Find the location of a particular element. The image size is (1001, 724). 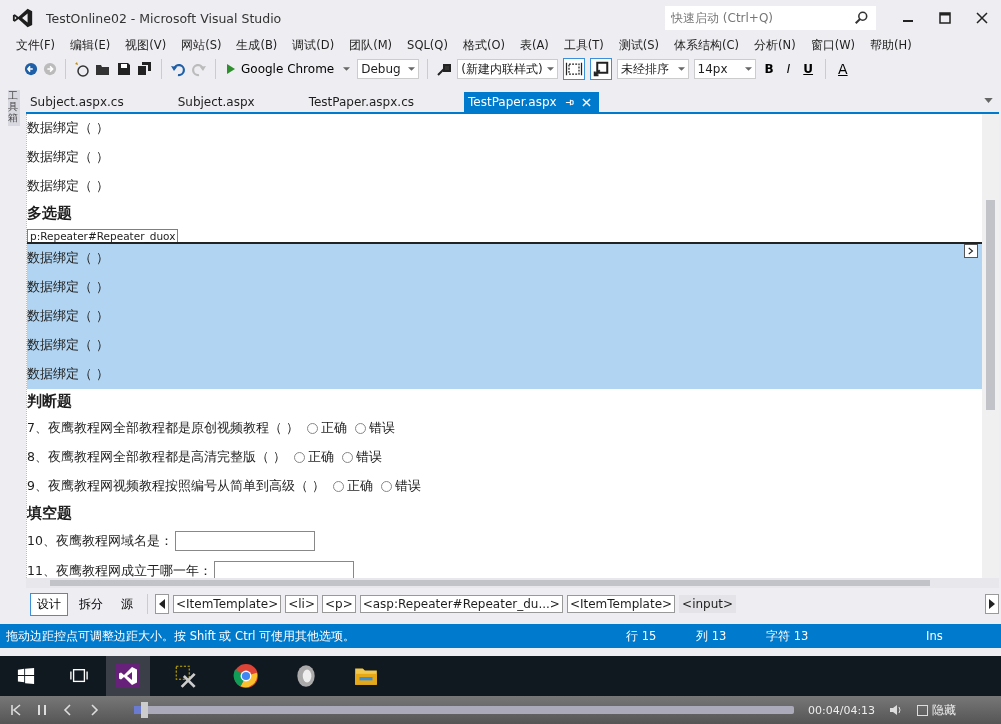

config-dropdown: Debug is located at coordinates (388, 69).